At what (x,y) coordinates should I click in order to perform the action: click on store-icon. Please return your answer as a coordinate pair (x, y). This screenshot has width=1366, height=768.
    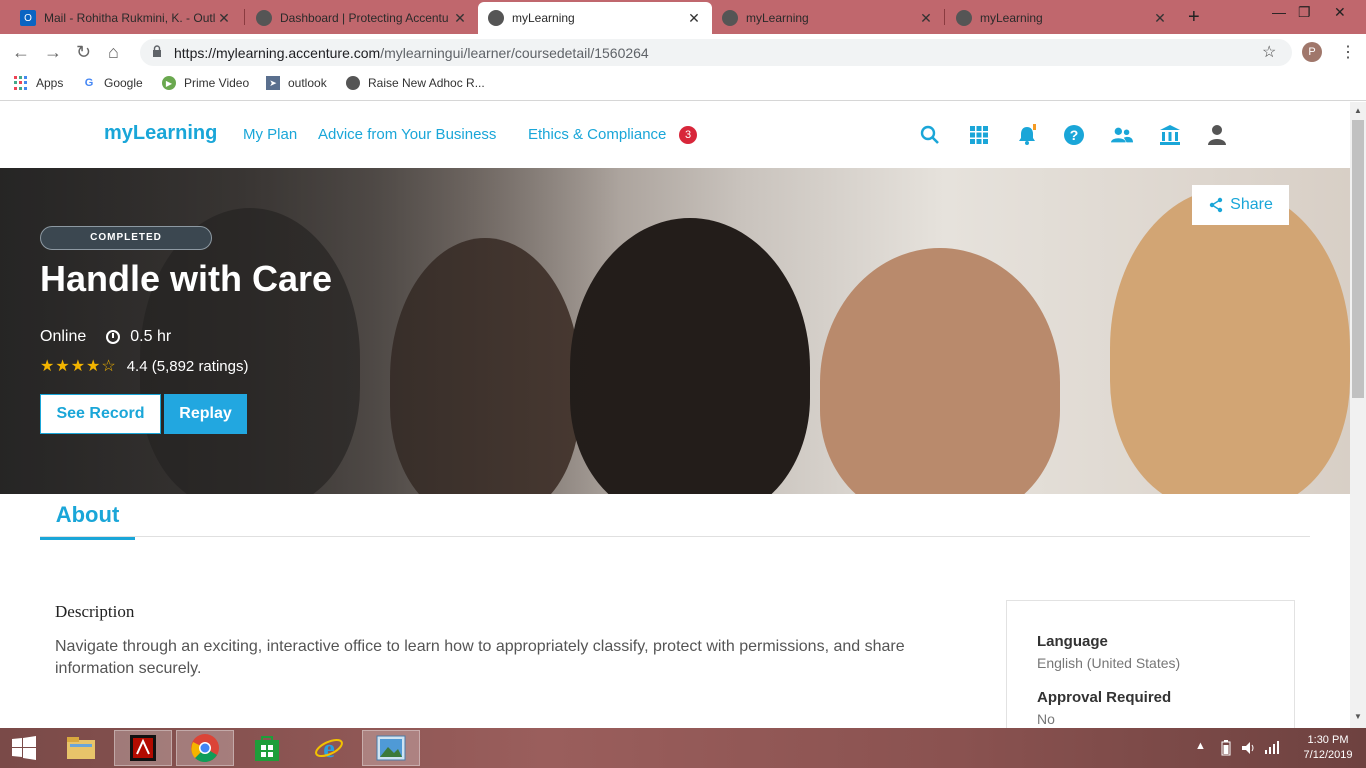
    Looking at the image, I should click on (267, 748).